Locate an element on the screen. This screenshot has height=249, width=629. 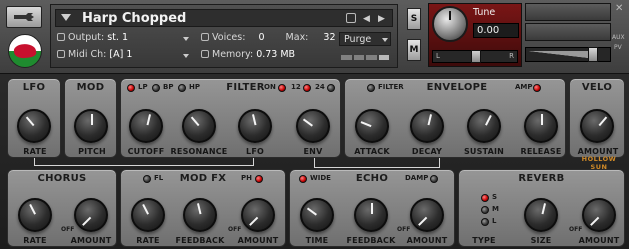
voices-readout: Voices: 0 Max: 32 is located at coordinates (268, 37).